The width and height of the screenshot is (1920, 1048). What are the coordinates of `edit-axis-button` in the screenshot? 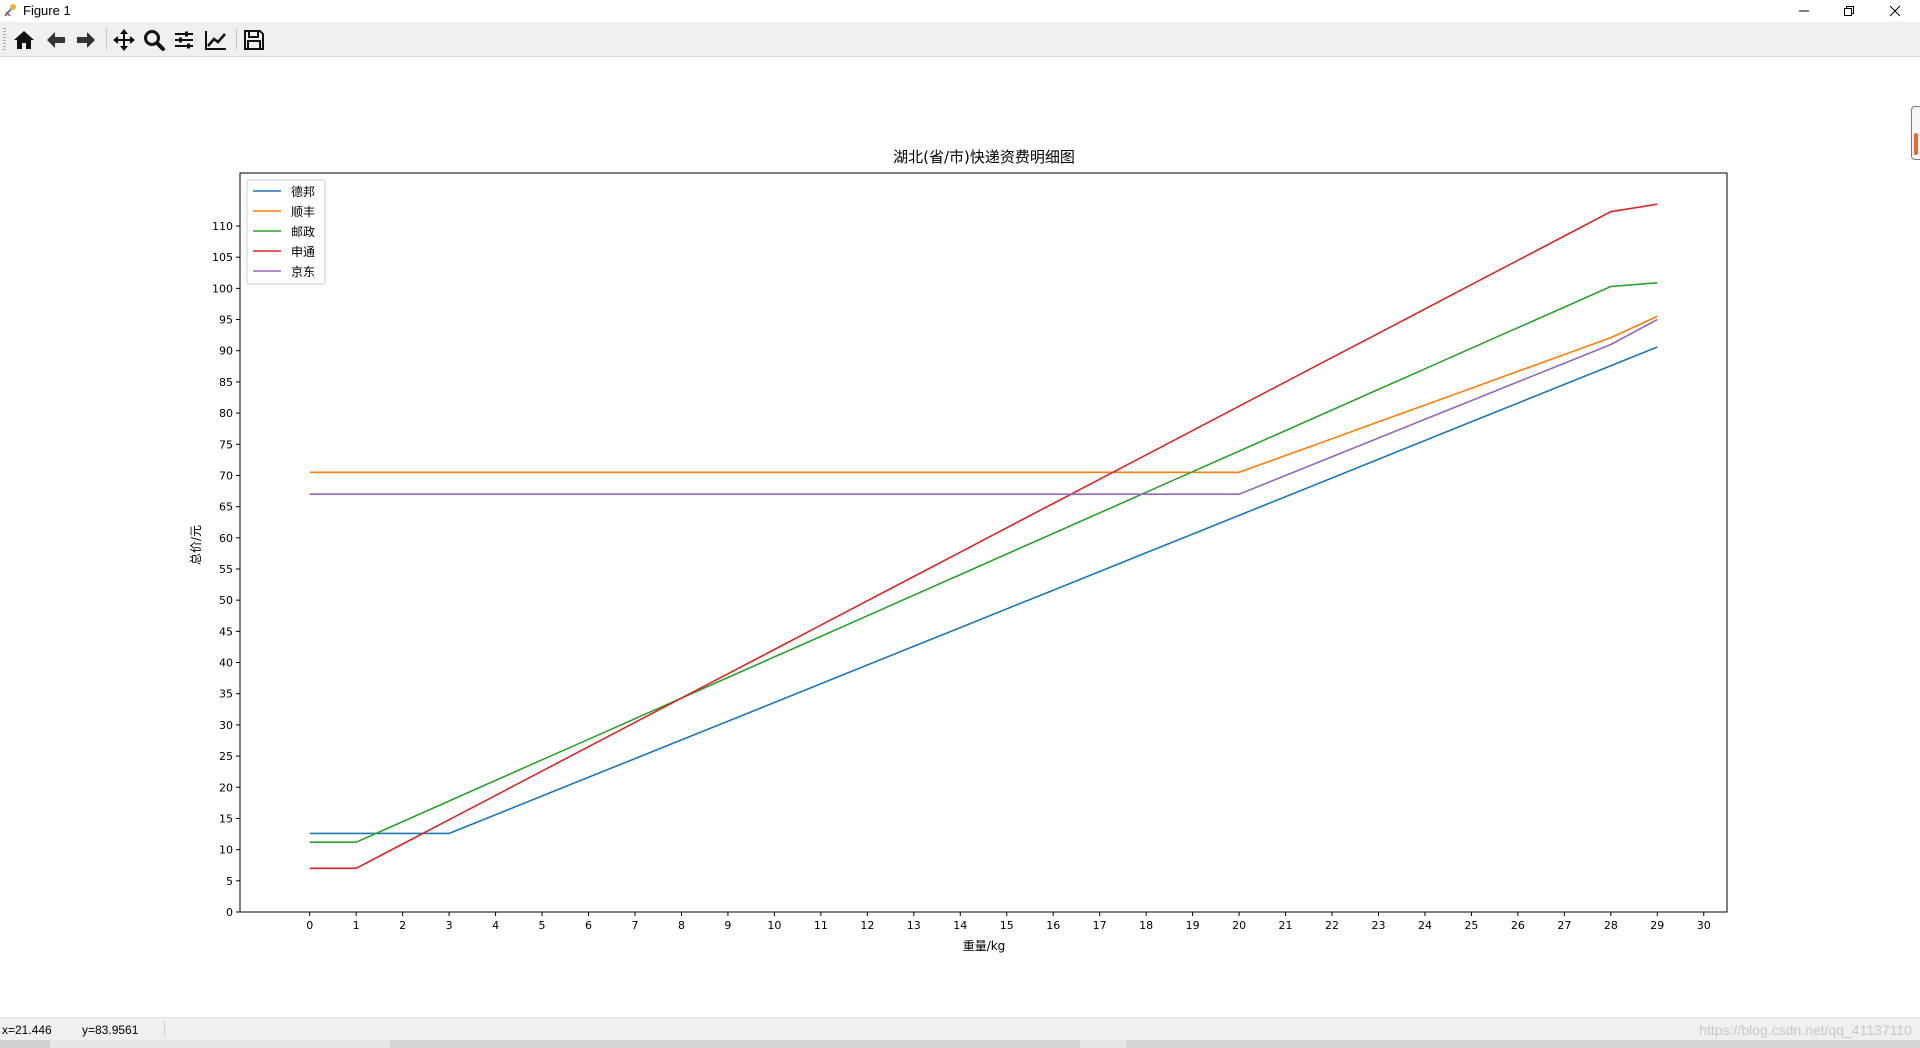 It's located at (216, 40).